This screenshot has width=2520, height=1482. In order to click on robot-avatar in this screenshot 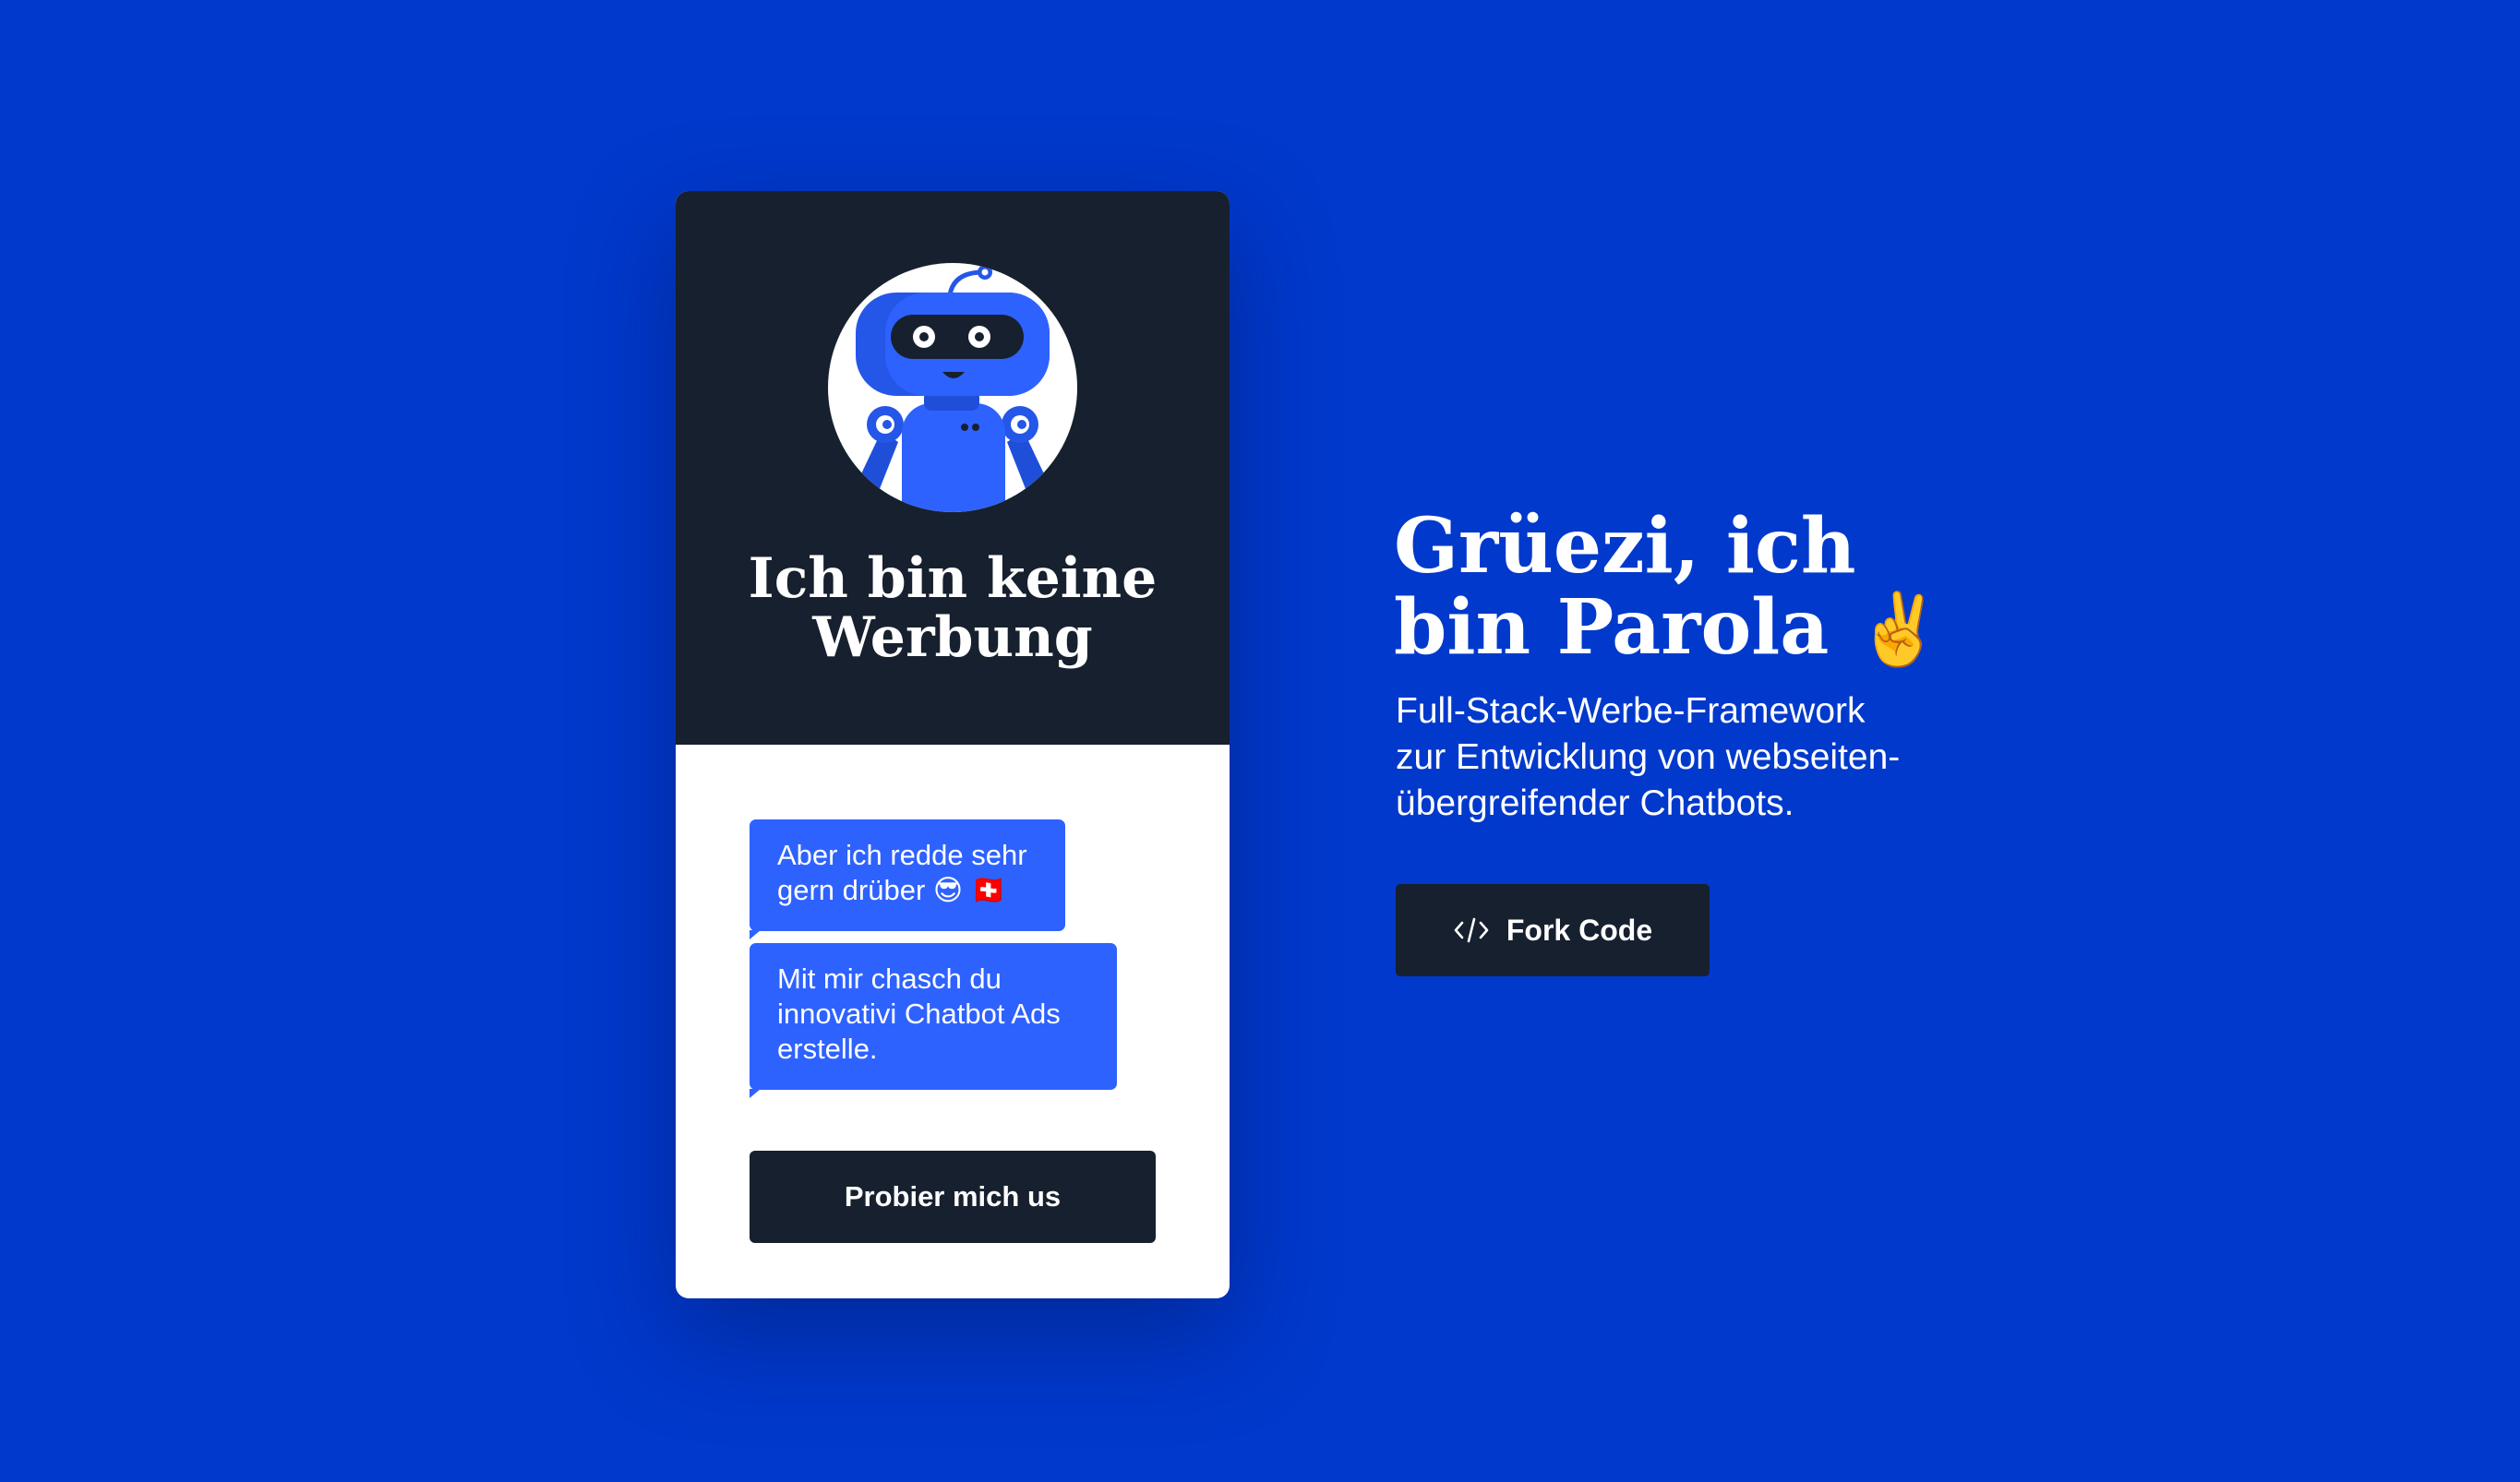, I will do `click(952, 387)`.